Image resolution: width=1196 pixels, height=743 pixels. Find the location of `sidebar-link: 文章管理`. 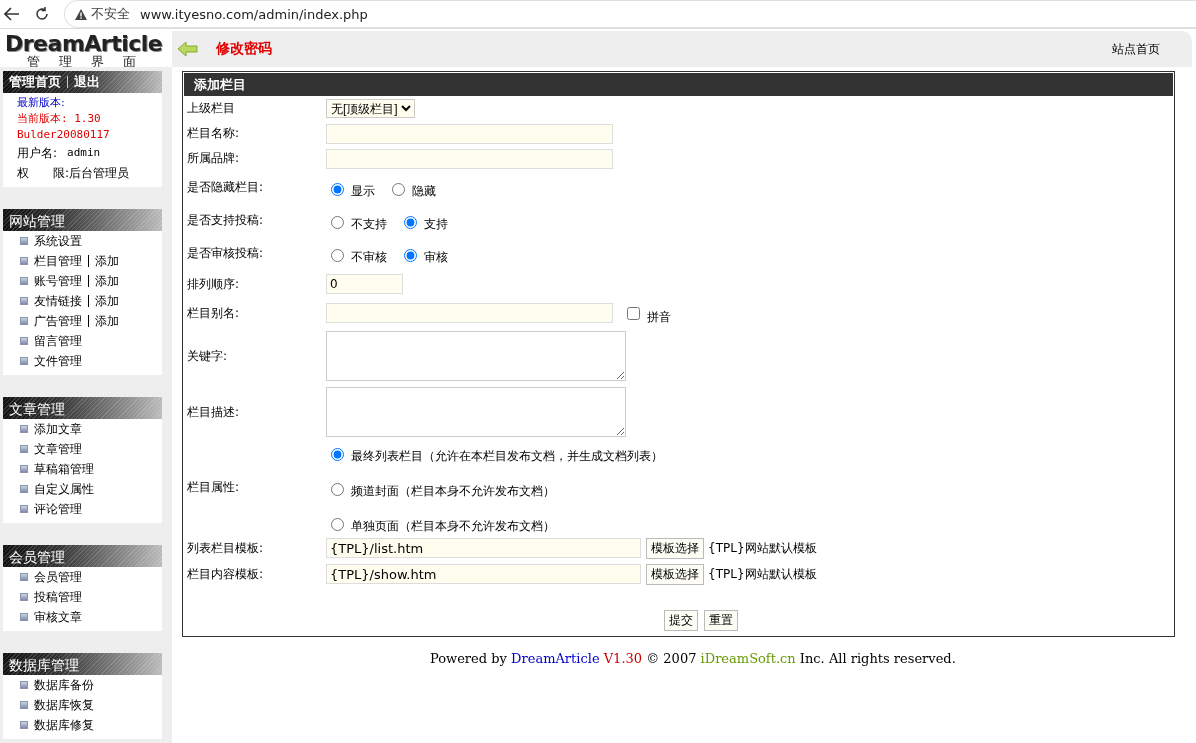

sidebar-link: 文章管理 is located at coordinates (58, 449).